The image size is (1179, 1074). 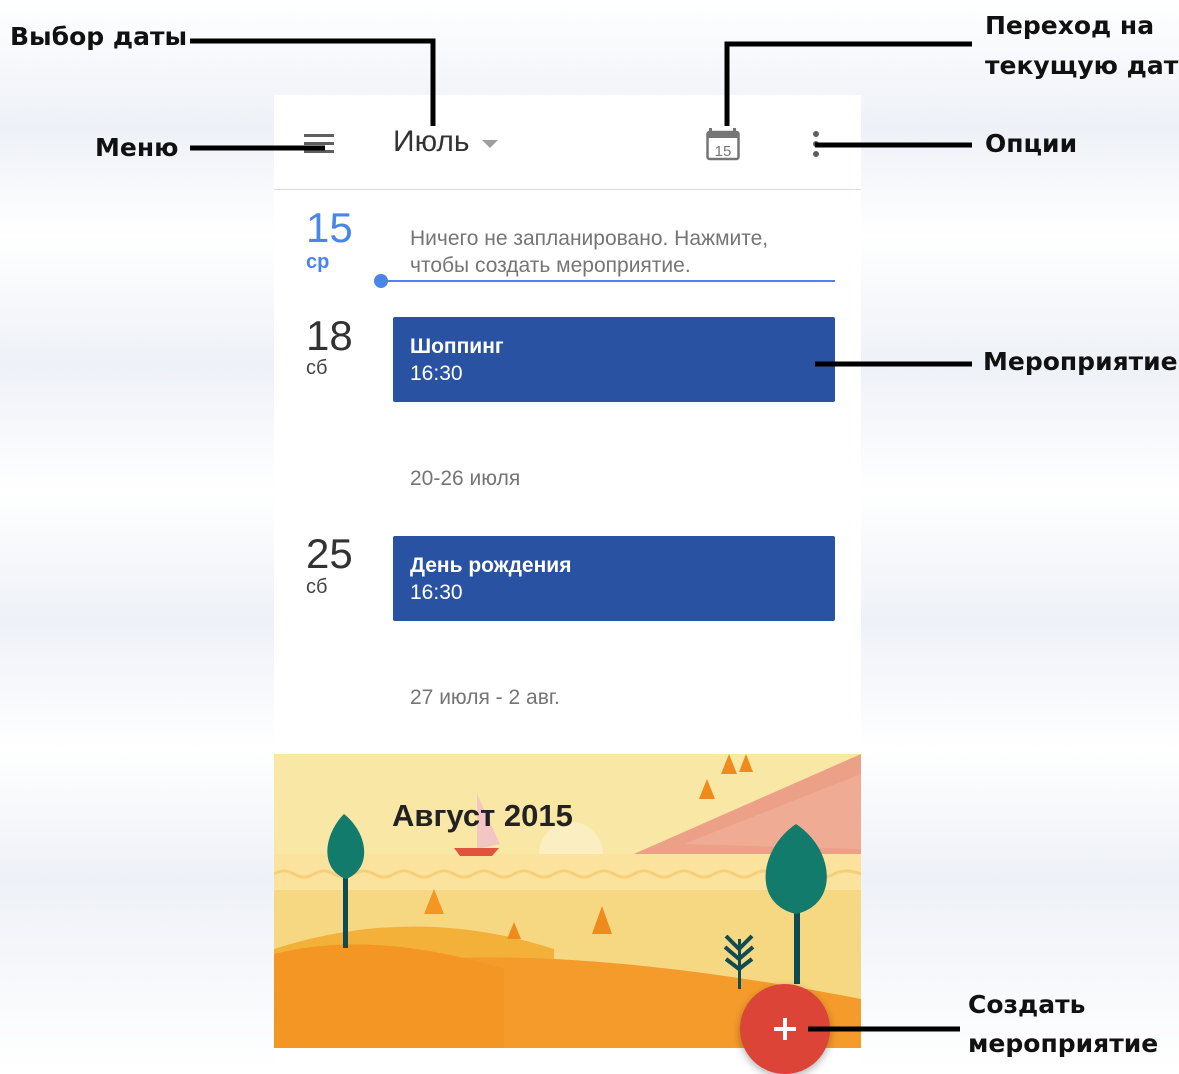 What do you see at coordinates (318, 262) in the screenshot?
I see `day-weekday: ср` at bounding box center [318, 262].